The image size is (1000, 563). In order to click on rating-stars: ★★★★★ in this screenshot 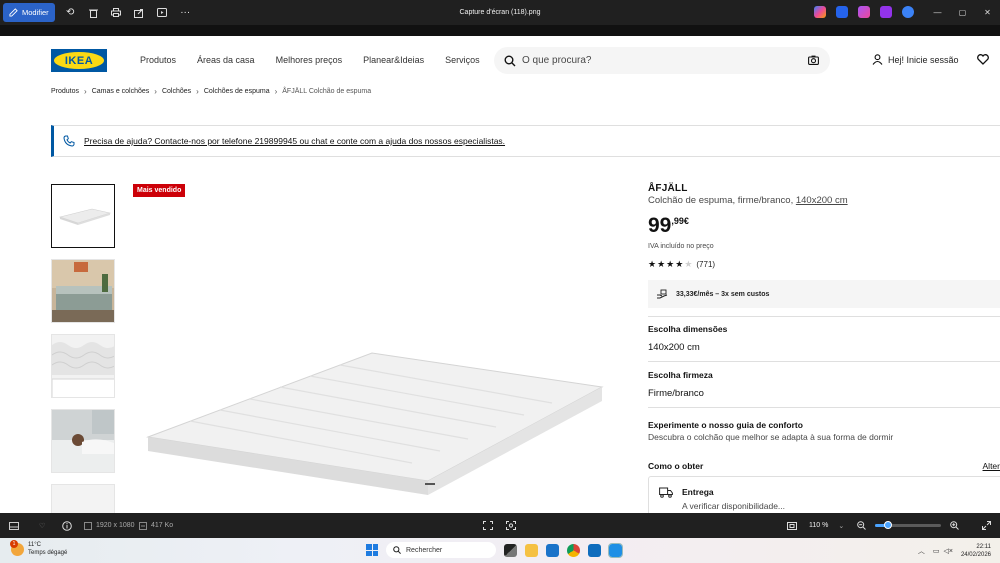, I will do `click(670, 264)`.